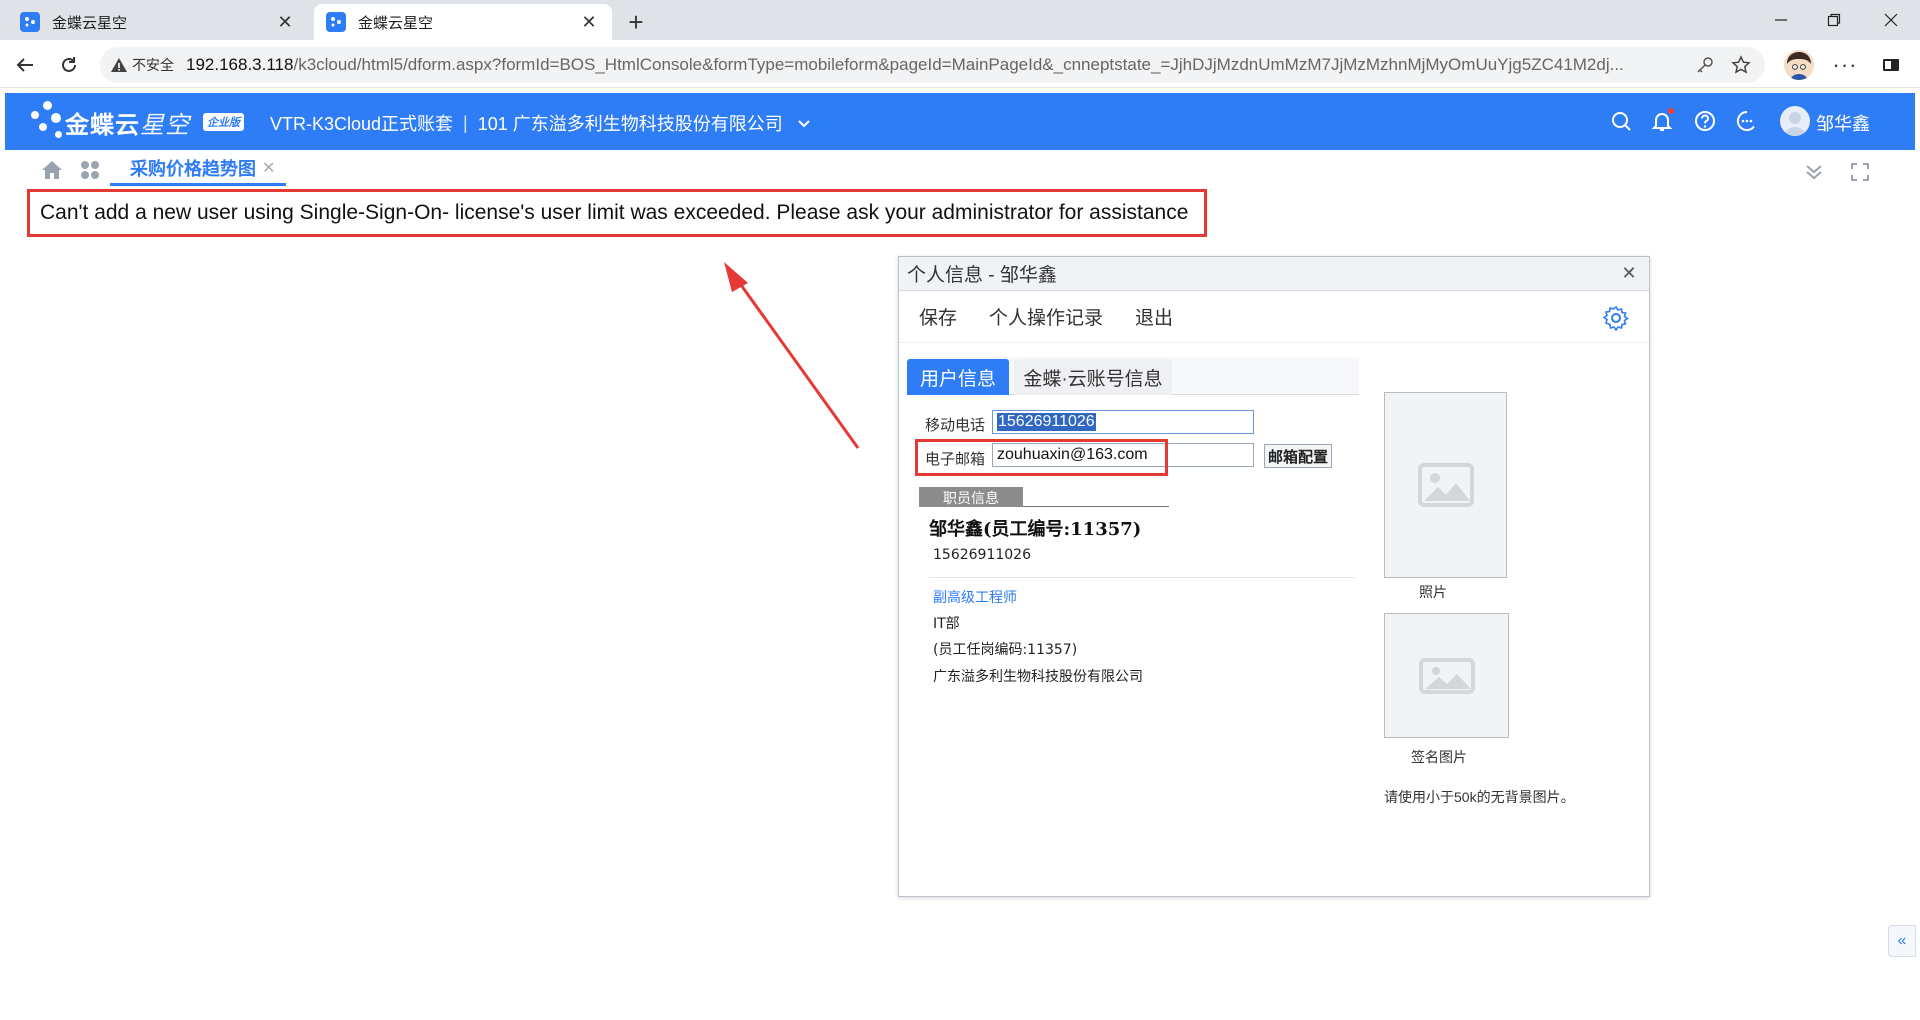 Image resolution: width=1920 pixels, height=1020 pixels. I want to click on account-selector: VTR-K3Cloud正式账套 | 101 广东溢多利生物科技股份有限公司, so click(540, 123).